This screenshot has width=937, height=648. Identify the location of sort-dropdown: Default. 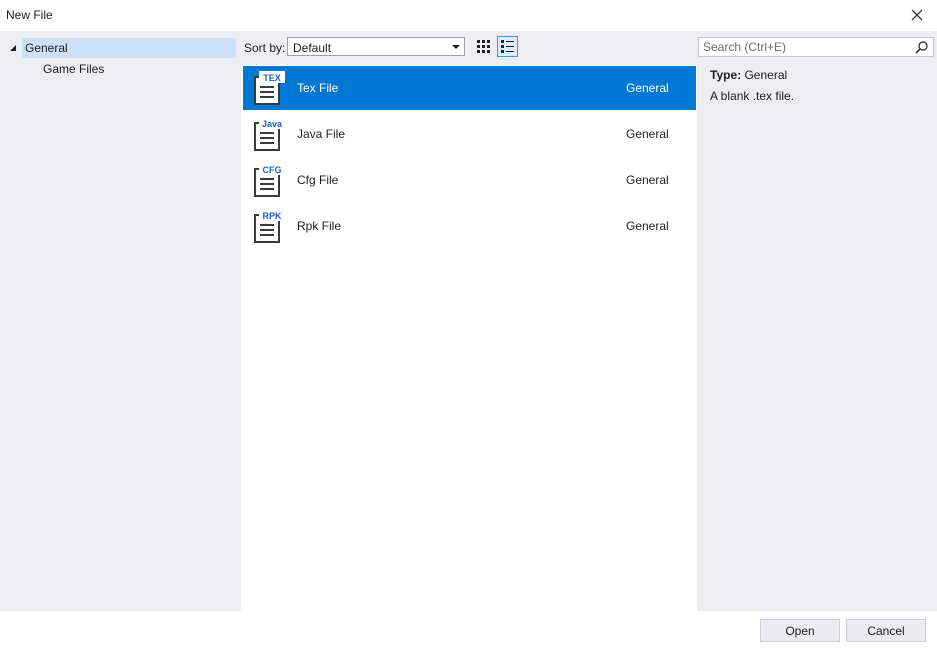
(376, 46).